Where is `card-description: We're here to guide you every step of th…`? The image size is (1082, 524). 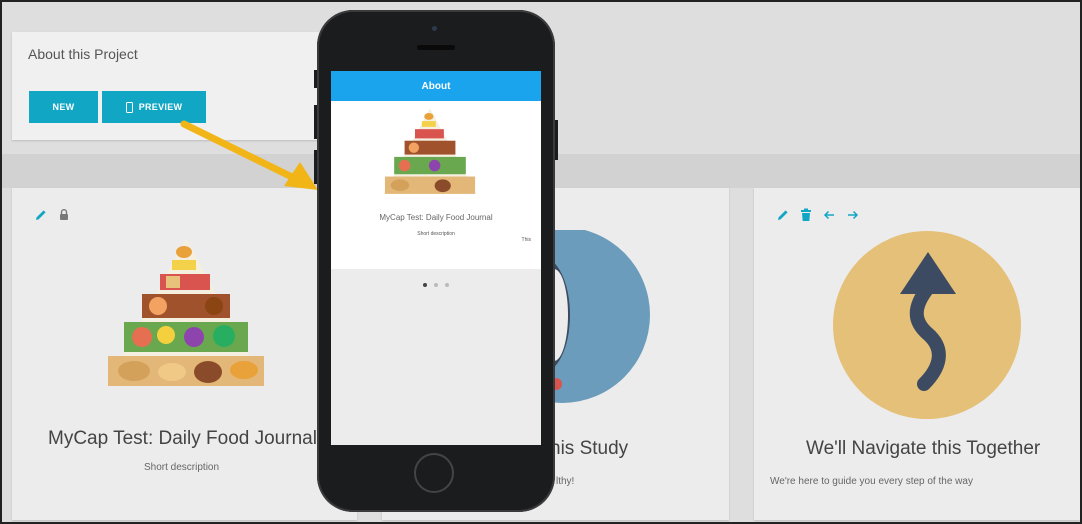
card-description: We're here to guide you every step of th… is located at coordinates (871, 481).